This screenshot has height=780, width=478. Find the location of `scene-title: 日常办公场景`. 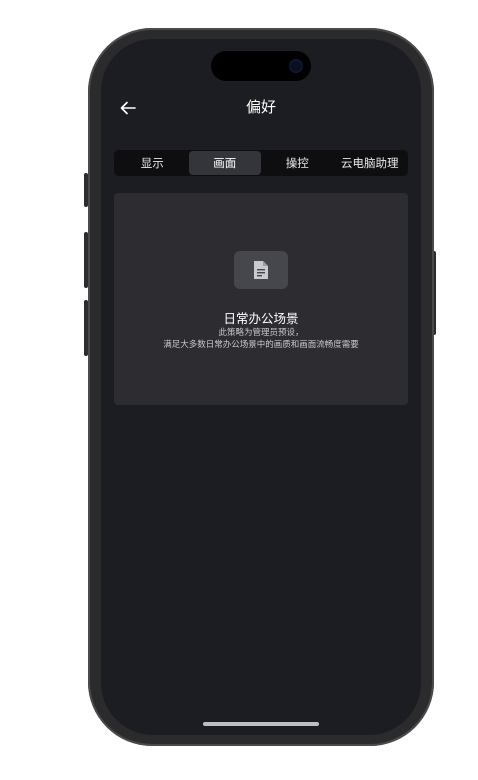

scene-title: 日常办公场景 is located at coordinates (261, 318).